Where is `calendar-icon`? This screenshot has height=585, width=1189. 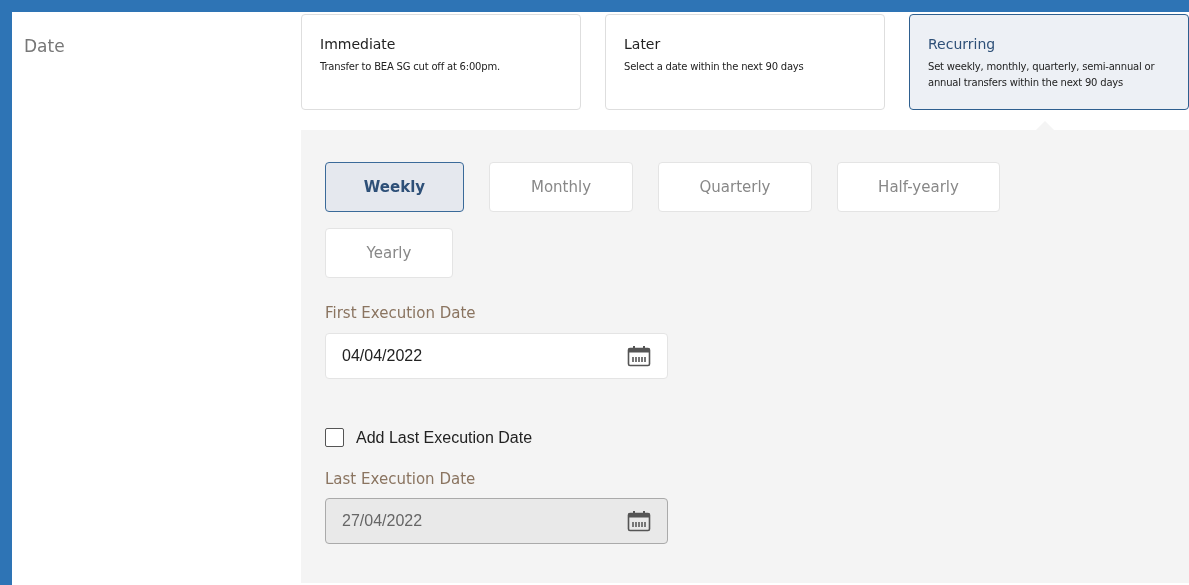
calendar-icon is located at coordinates (639, 355).